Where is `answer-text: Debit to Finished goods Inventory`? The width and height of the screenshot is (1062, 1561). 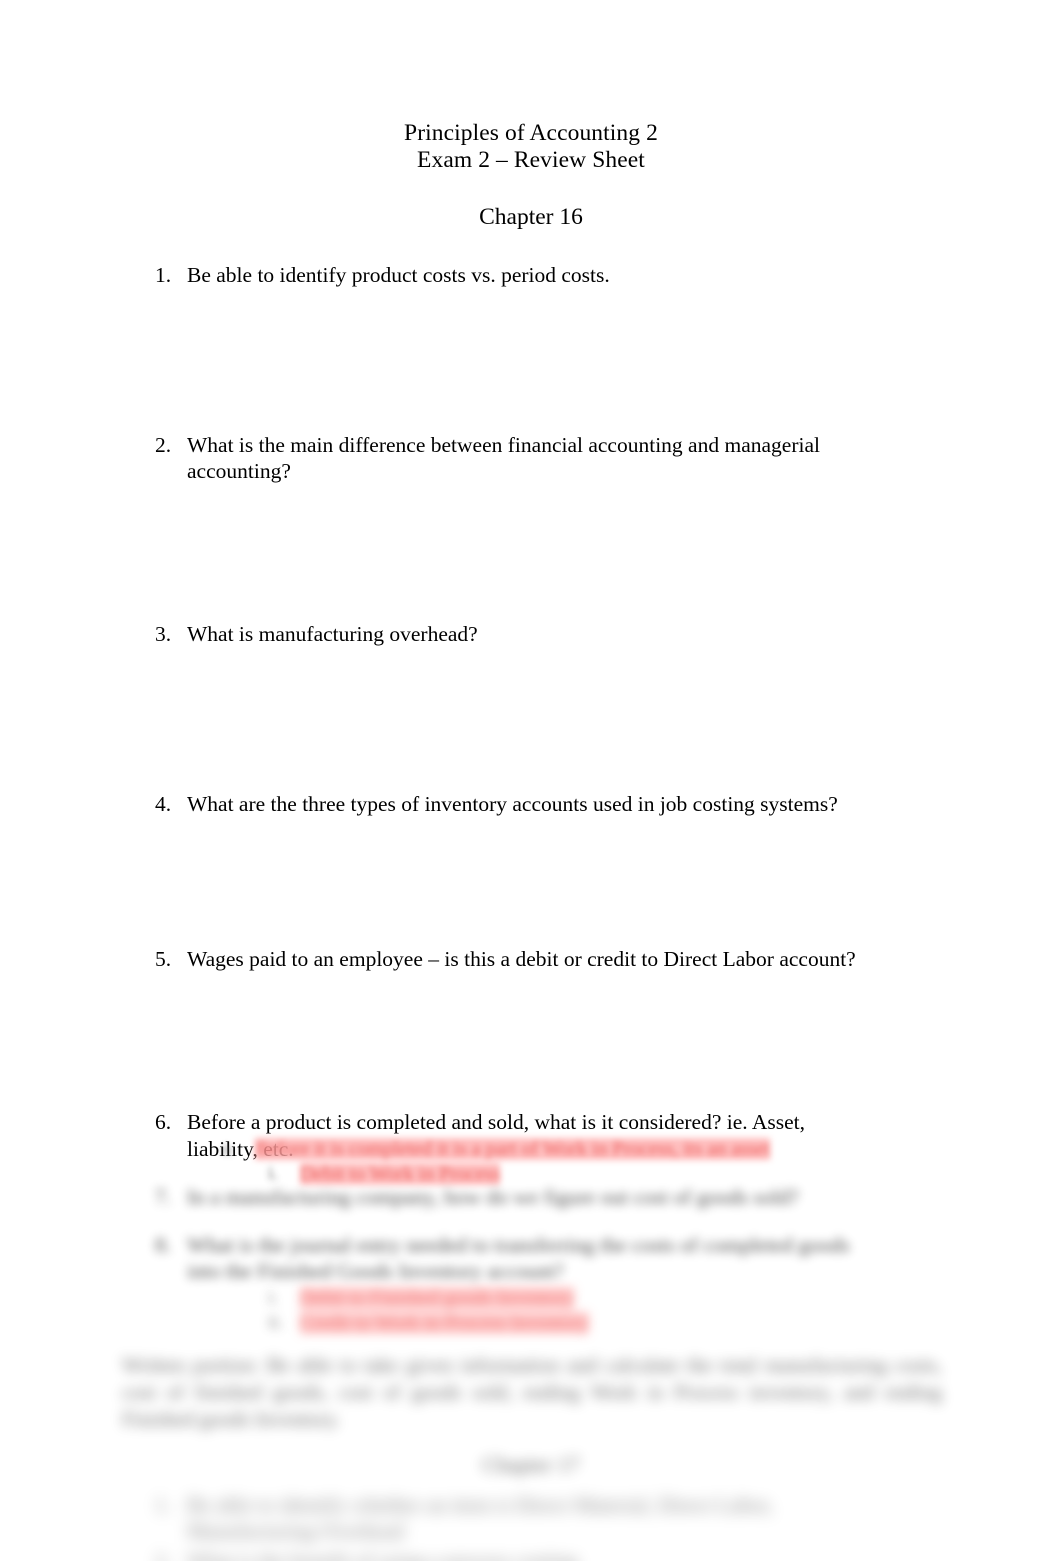 answer-text: Debit to Finished goods Inventory is located at coordinates (437, 1298).